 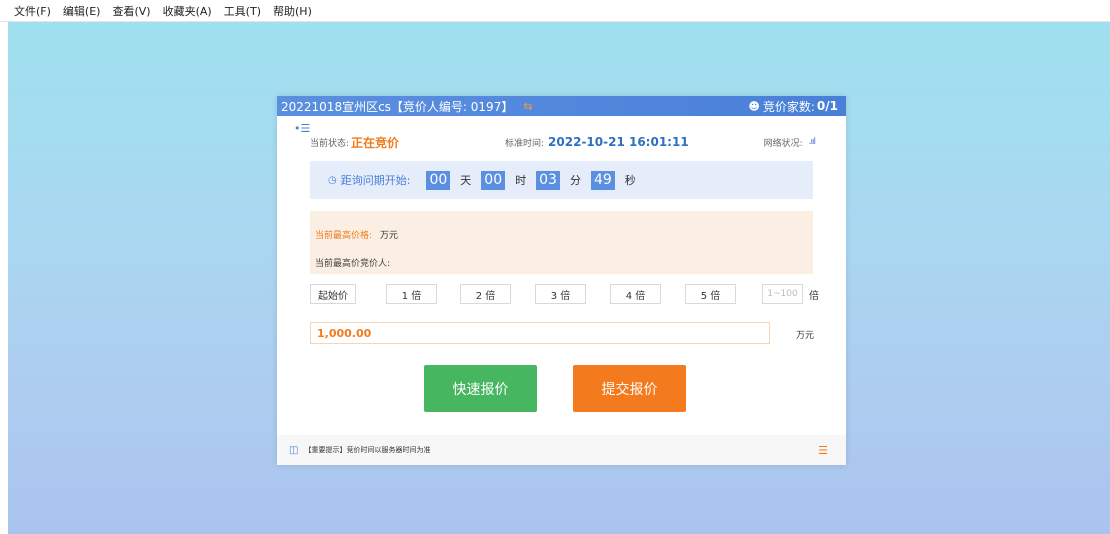 I want to click on countdown-minutes-unit: 分, so click(x=575, y=180).